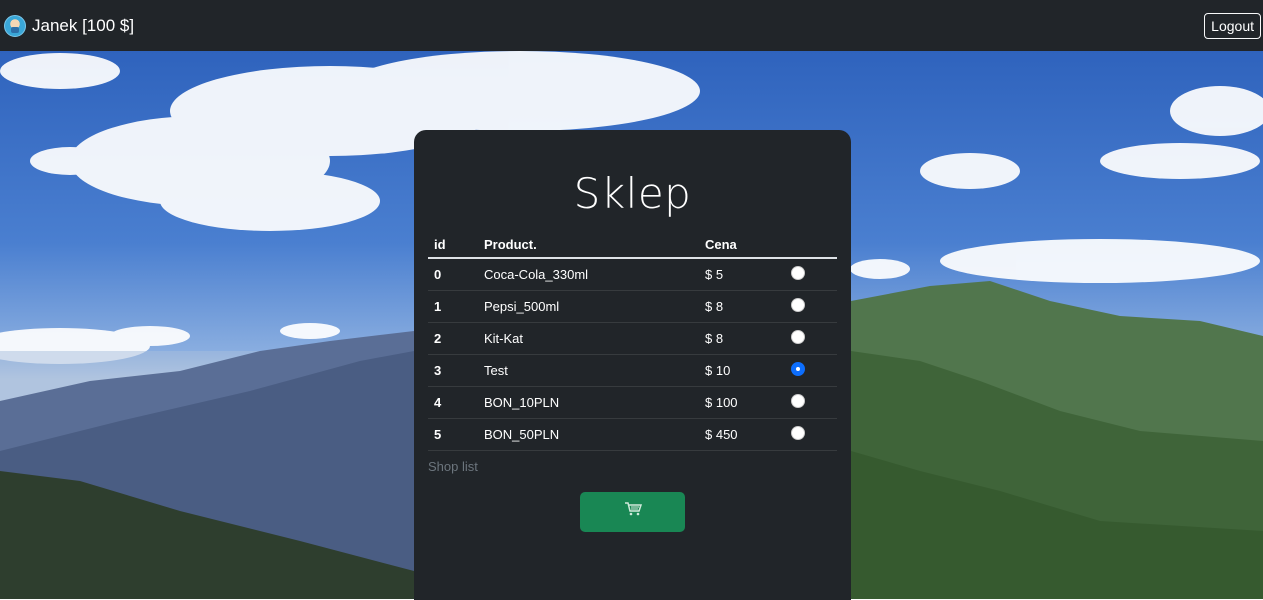 Image resolution: width=1263 pixels, height=600 pixels. Describe the element at coordinates (588, 370) in the screenshot. I see `product-name: Test` at that location.